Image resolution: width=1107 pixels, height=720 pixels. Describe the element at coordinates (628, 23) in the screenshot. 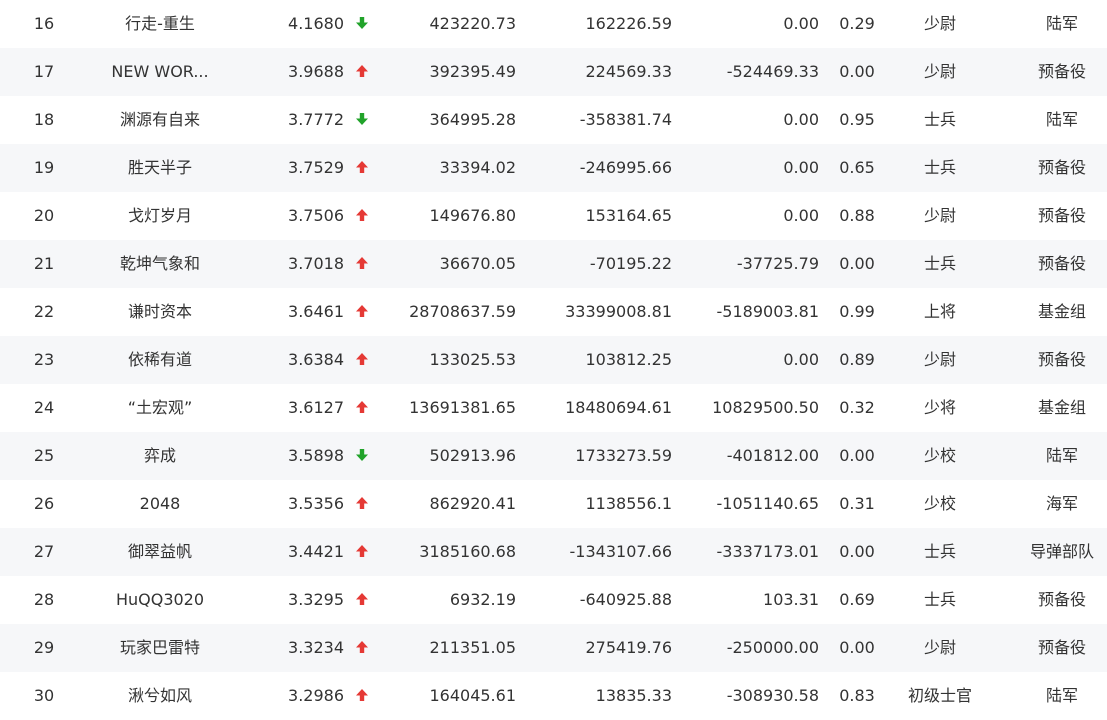

I see `value-2-cell: 162226.59` at that location.